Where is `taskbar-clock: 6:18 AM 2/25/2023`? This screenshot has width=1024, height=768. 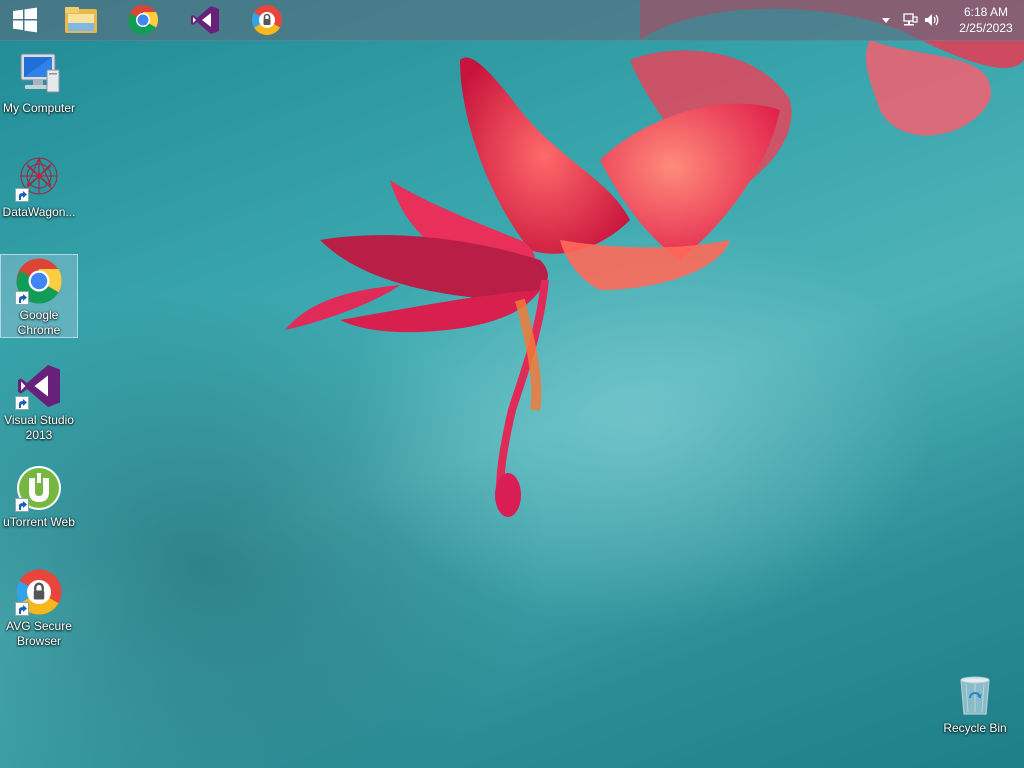 taskbar-clock: 6:18 AM 2/25/2023 is located at coordinates (986, 20).